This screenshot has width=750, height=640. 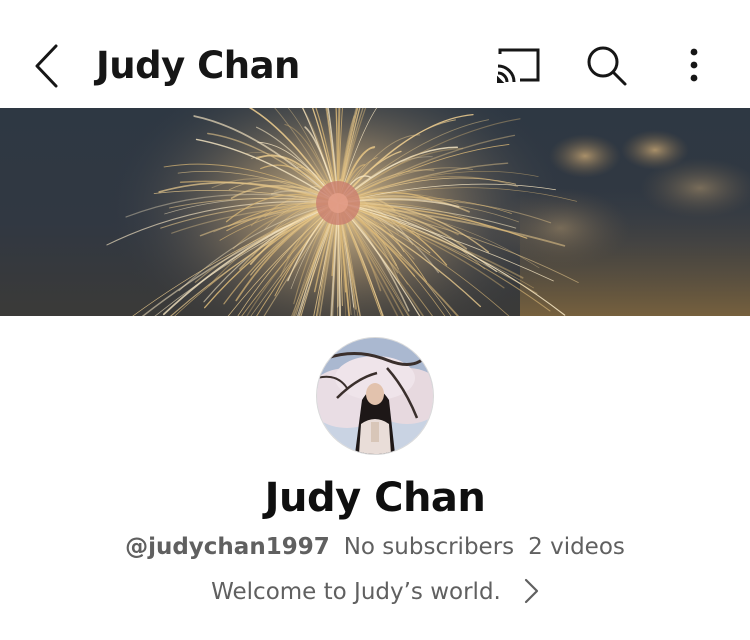 I want to click on search-button, so click(x=607, y=66).